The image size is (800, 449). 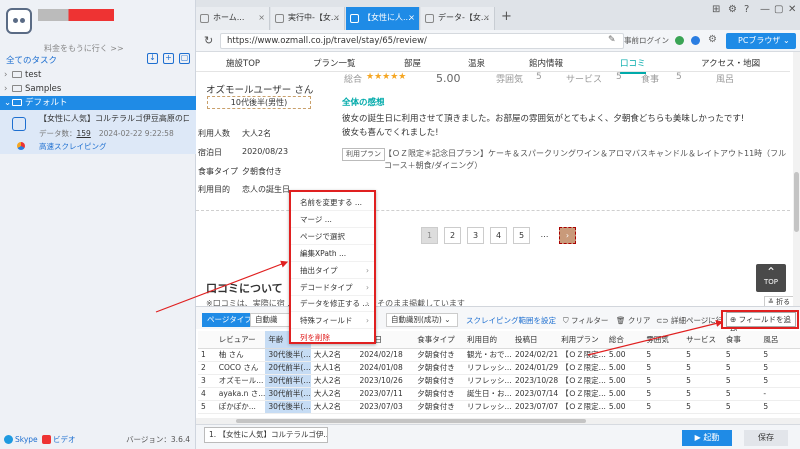 I want to click on clear-button: 🗑 クリア, so click(x=633, y=320).